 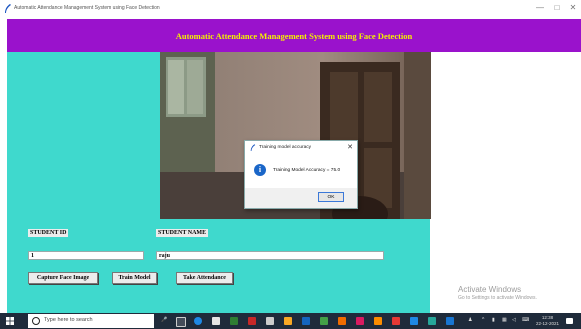 What do you see at coordinates (548, 323) in the screenshot?
I see `clock-date: 22-12-2021` at bounding box center [548, 323].